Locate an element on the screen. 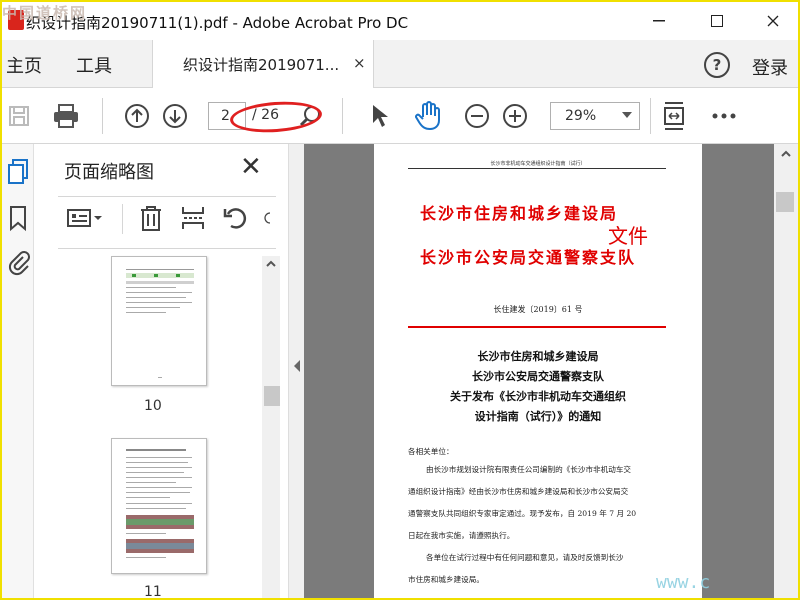  chevron-down-icon is located at coordinates (627, 115).